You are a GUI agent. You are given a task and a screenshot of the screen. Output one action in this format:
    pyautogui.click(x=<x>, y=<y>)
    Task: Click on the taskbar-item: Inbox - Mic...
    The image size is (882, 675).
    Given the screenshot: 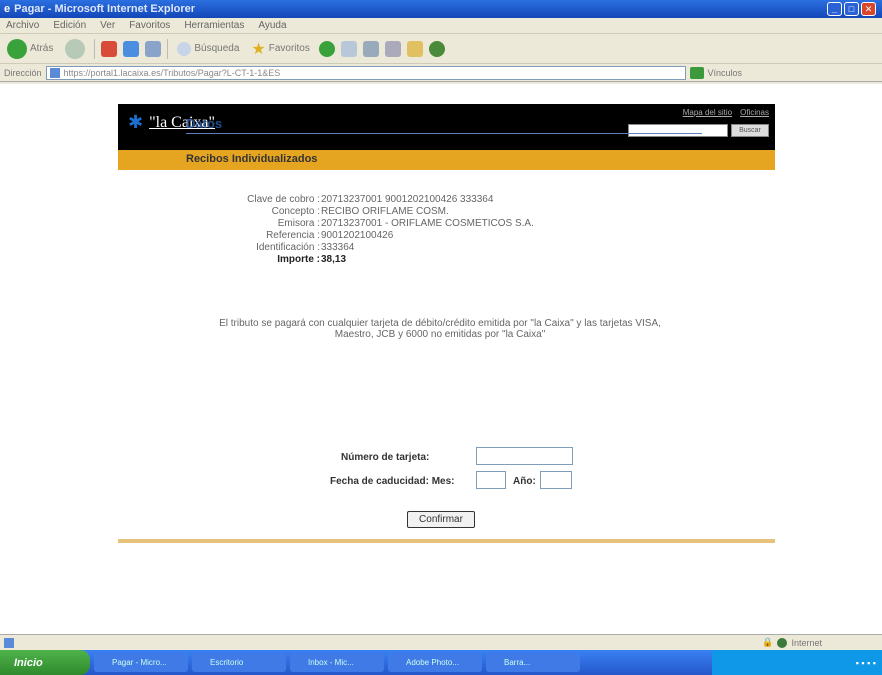 What is the action you would take?
    pyautogui.click(x=337, y=662)
    